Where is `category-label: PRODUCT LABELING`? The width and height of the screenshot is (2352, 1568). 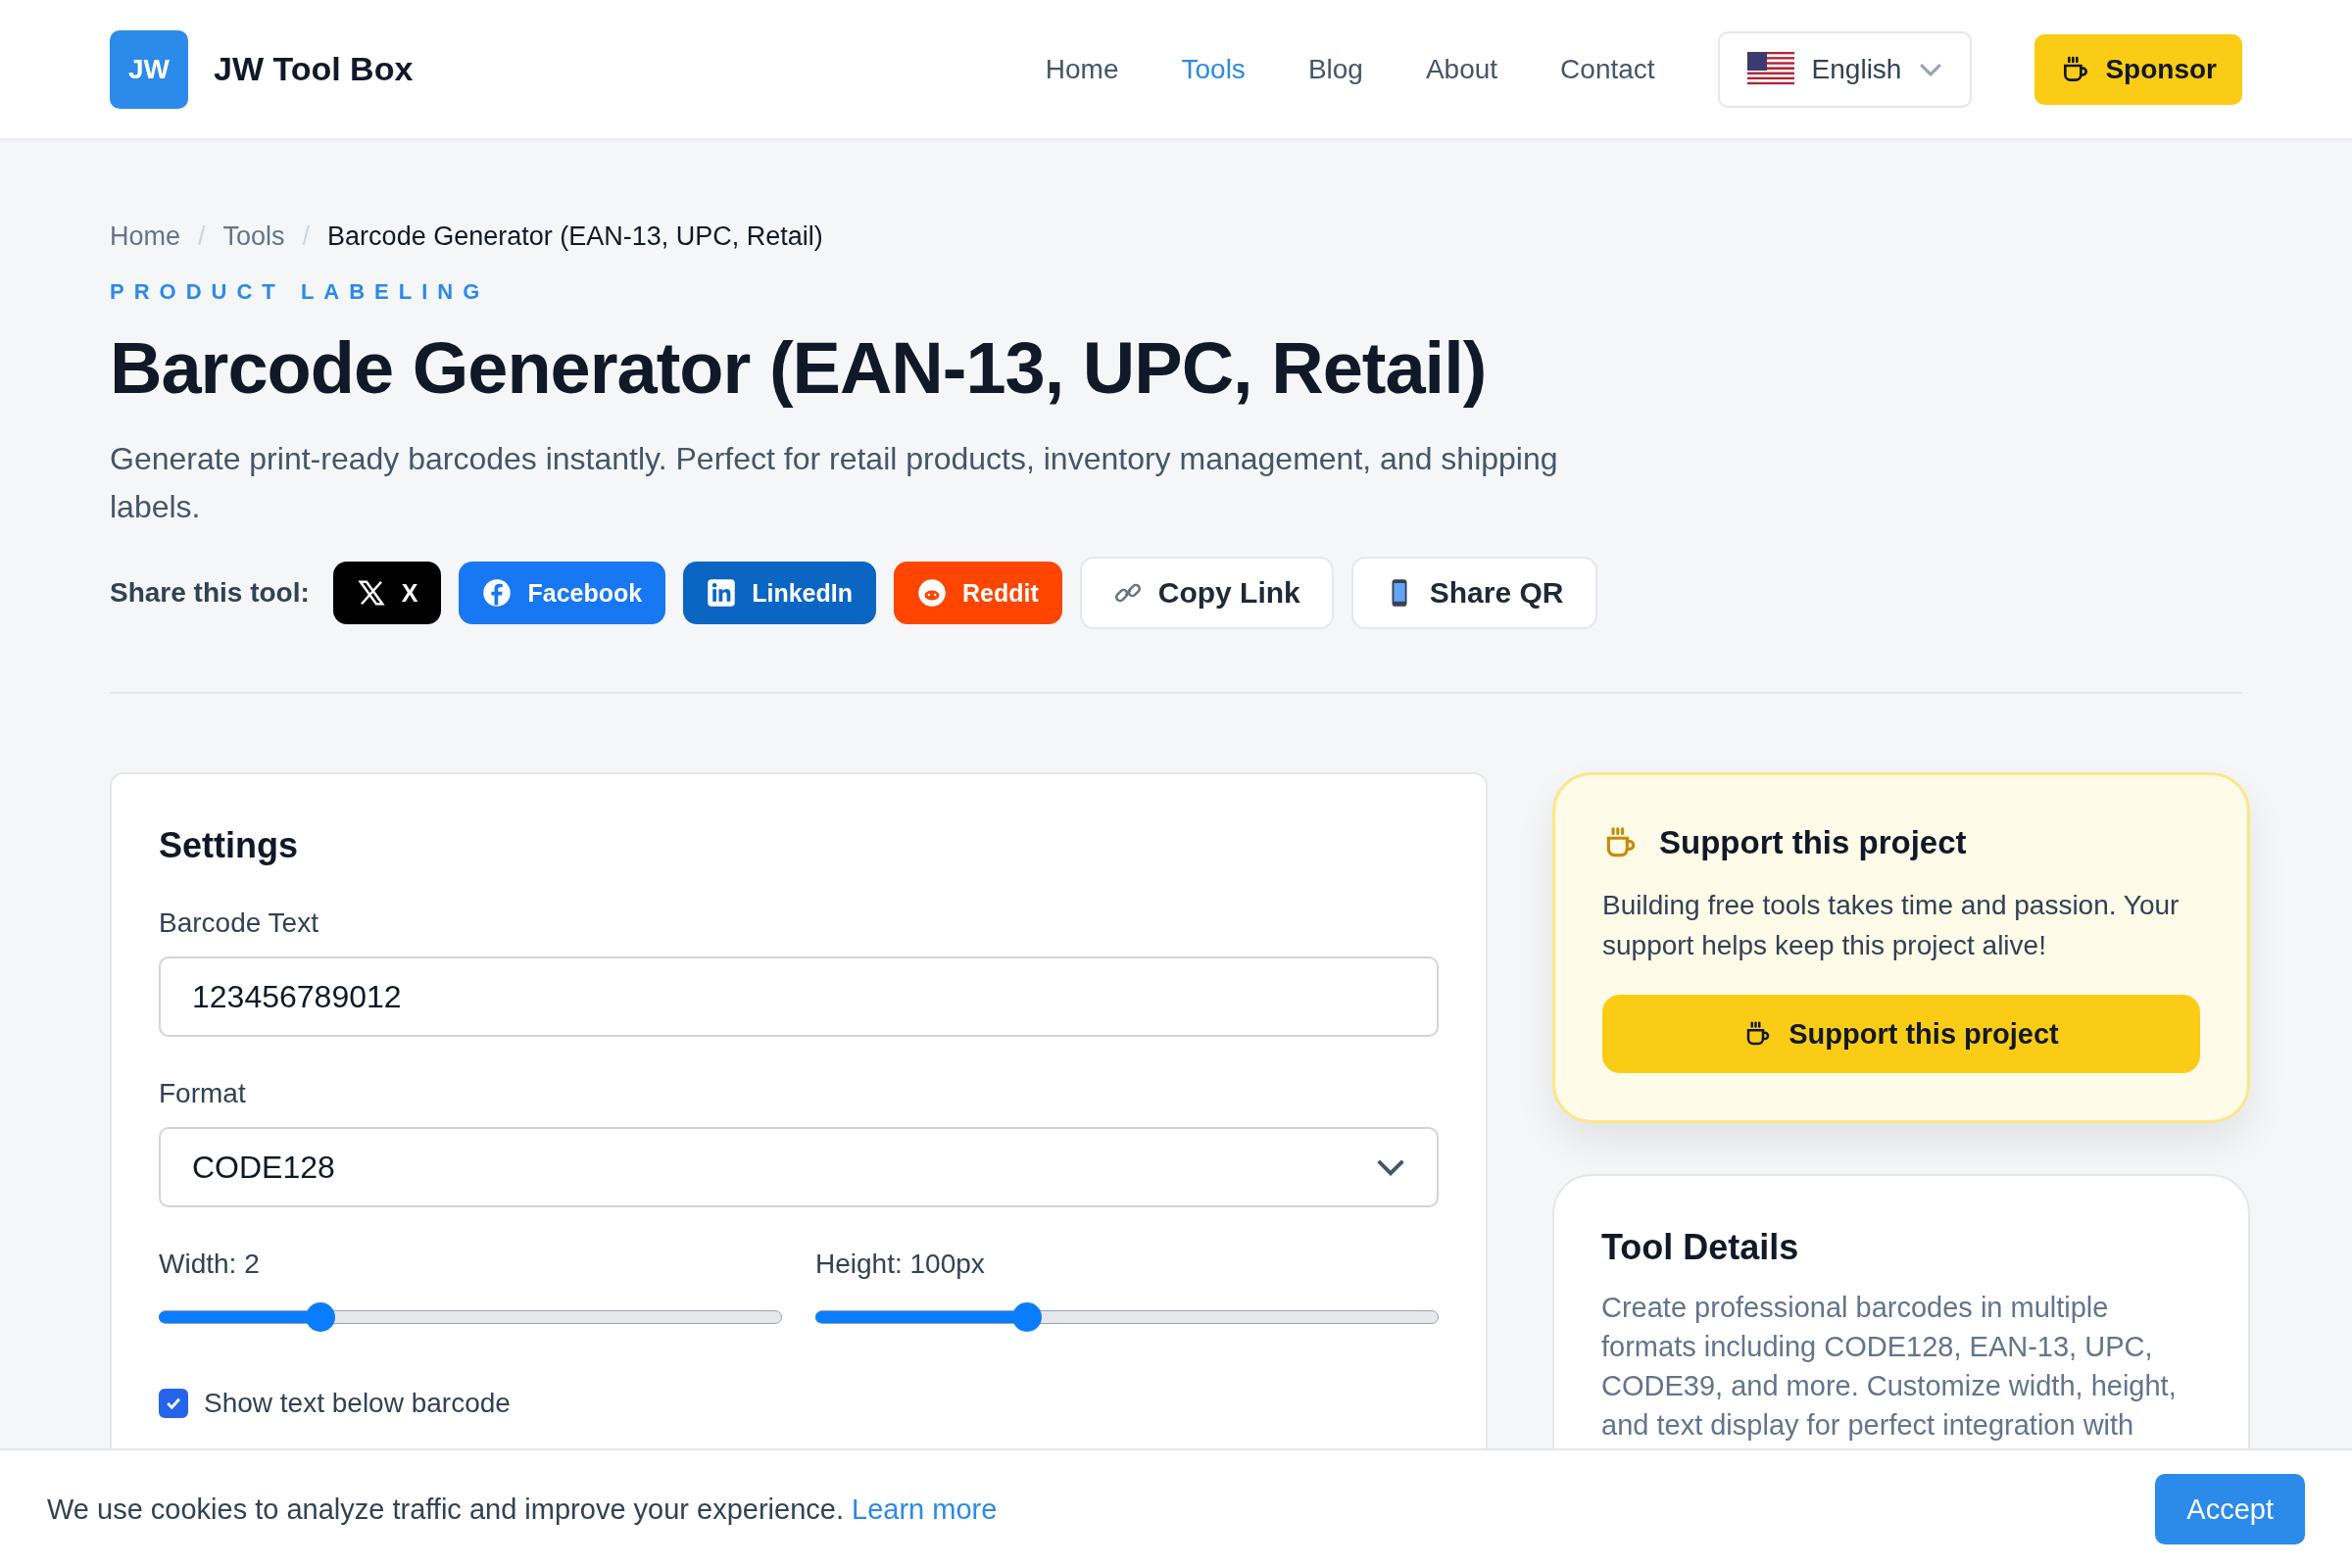
category-label: PRODUCT LABELING is located at coordinates (300, 292).